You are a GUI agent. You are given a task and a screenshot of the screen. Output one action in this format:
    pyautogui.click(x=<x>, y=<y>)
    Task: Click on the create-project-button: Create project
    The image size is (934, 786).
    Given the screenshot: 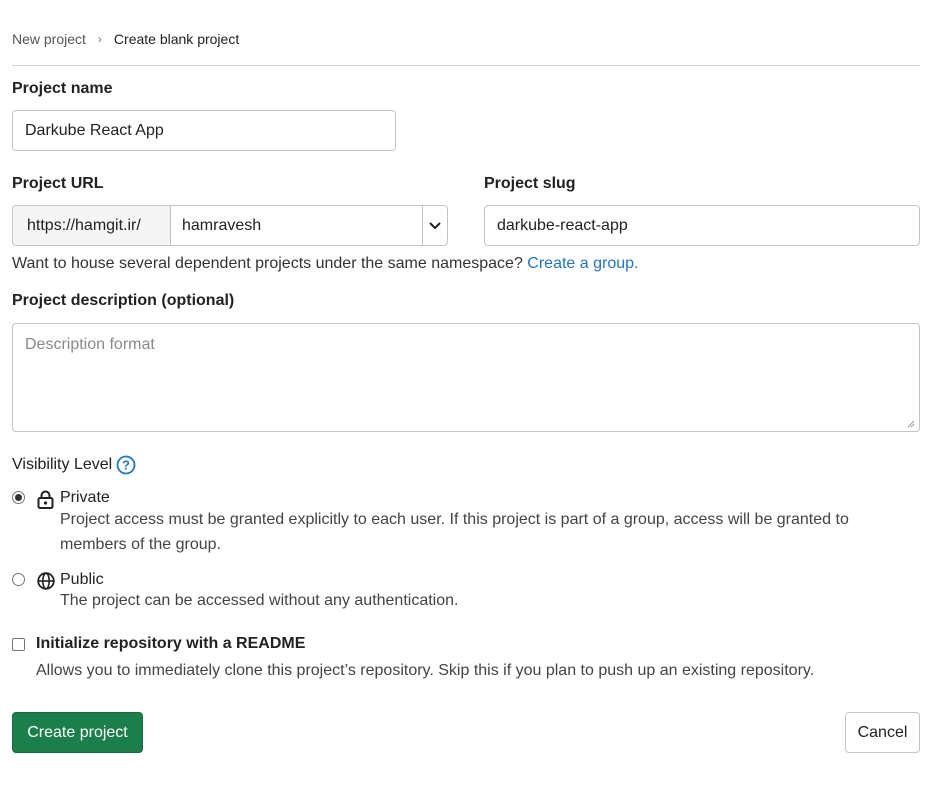 What is the action you would take?
    pyautogui.click(x=77, y=732)
    